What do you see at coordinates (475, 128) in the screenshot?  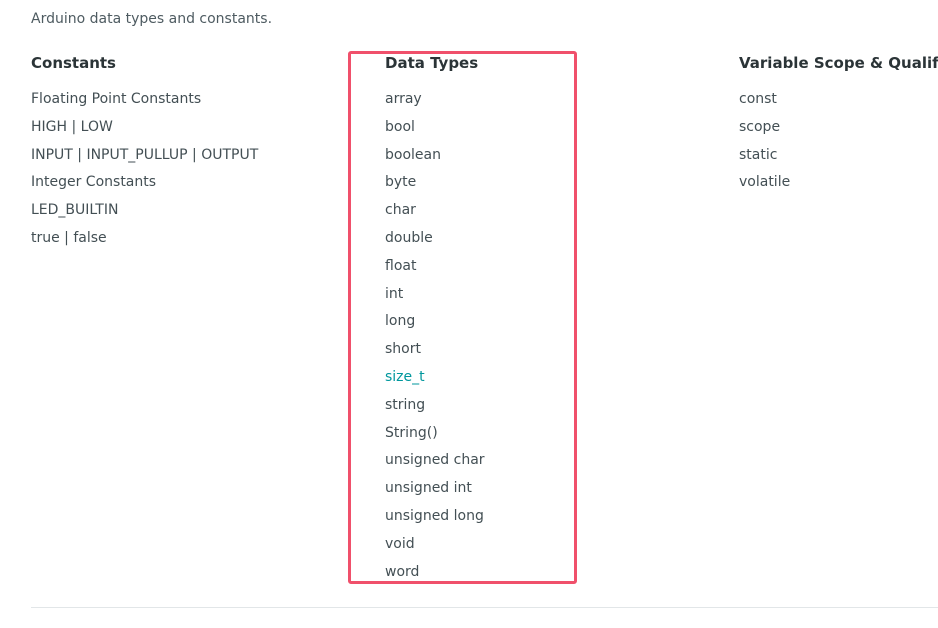 I see `data-type-link: bool` at bounding box center [475, 128].